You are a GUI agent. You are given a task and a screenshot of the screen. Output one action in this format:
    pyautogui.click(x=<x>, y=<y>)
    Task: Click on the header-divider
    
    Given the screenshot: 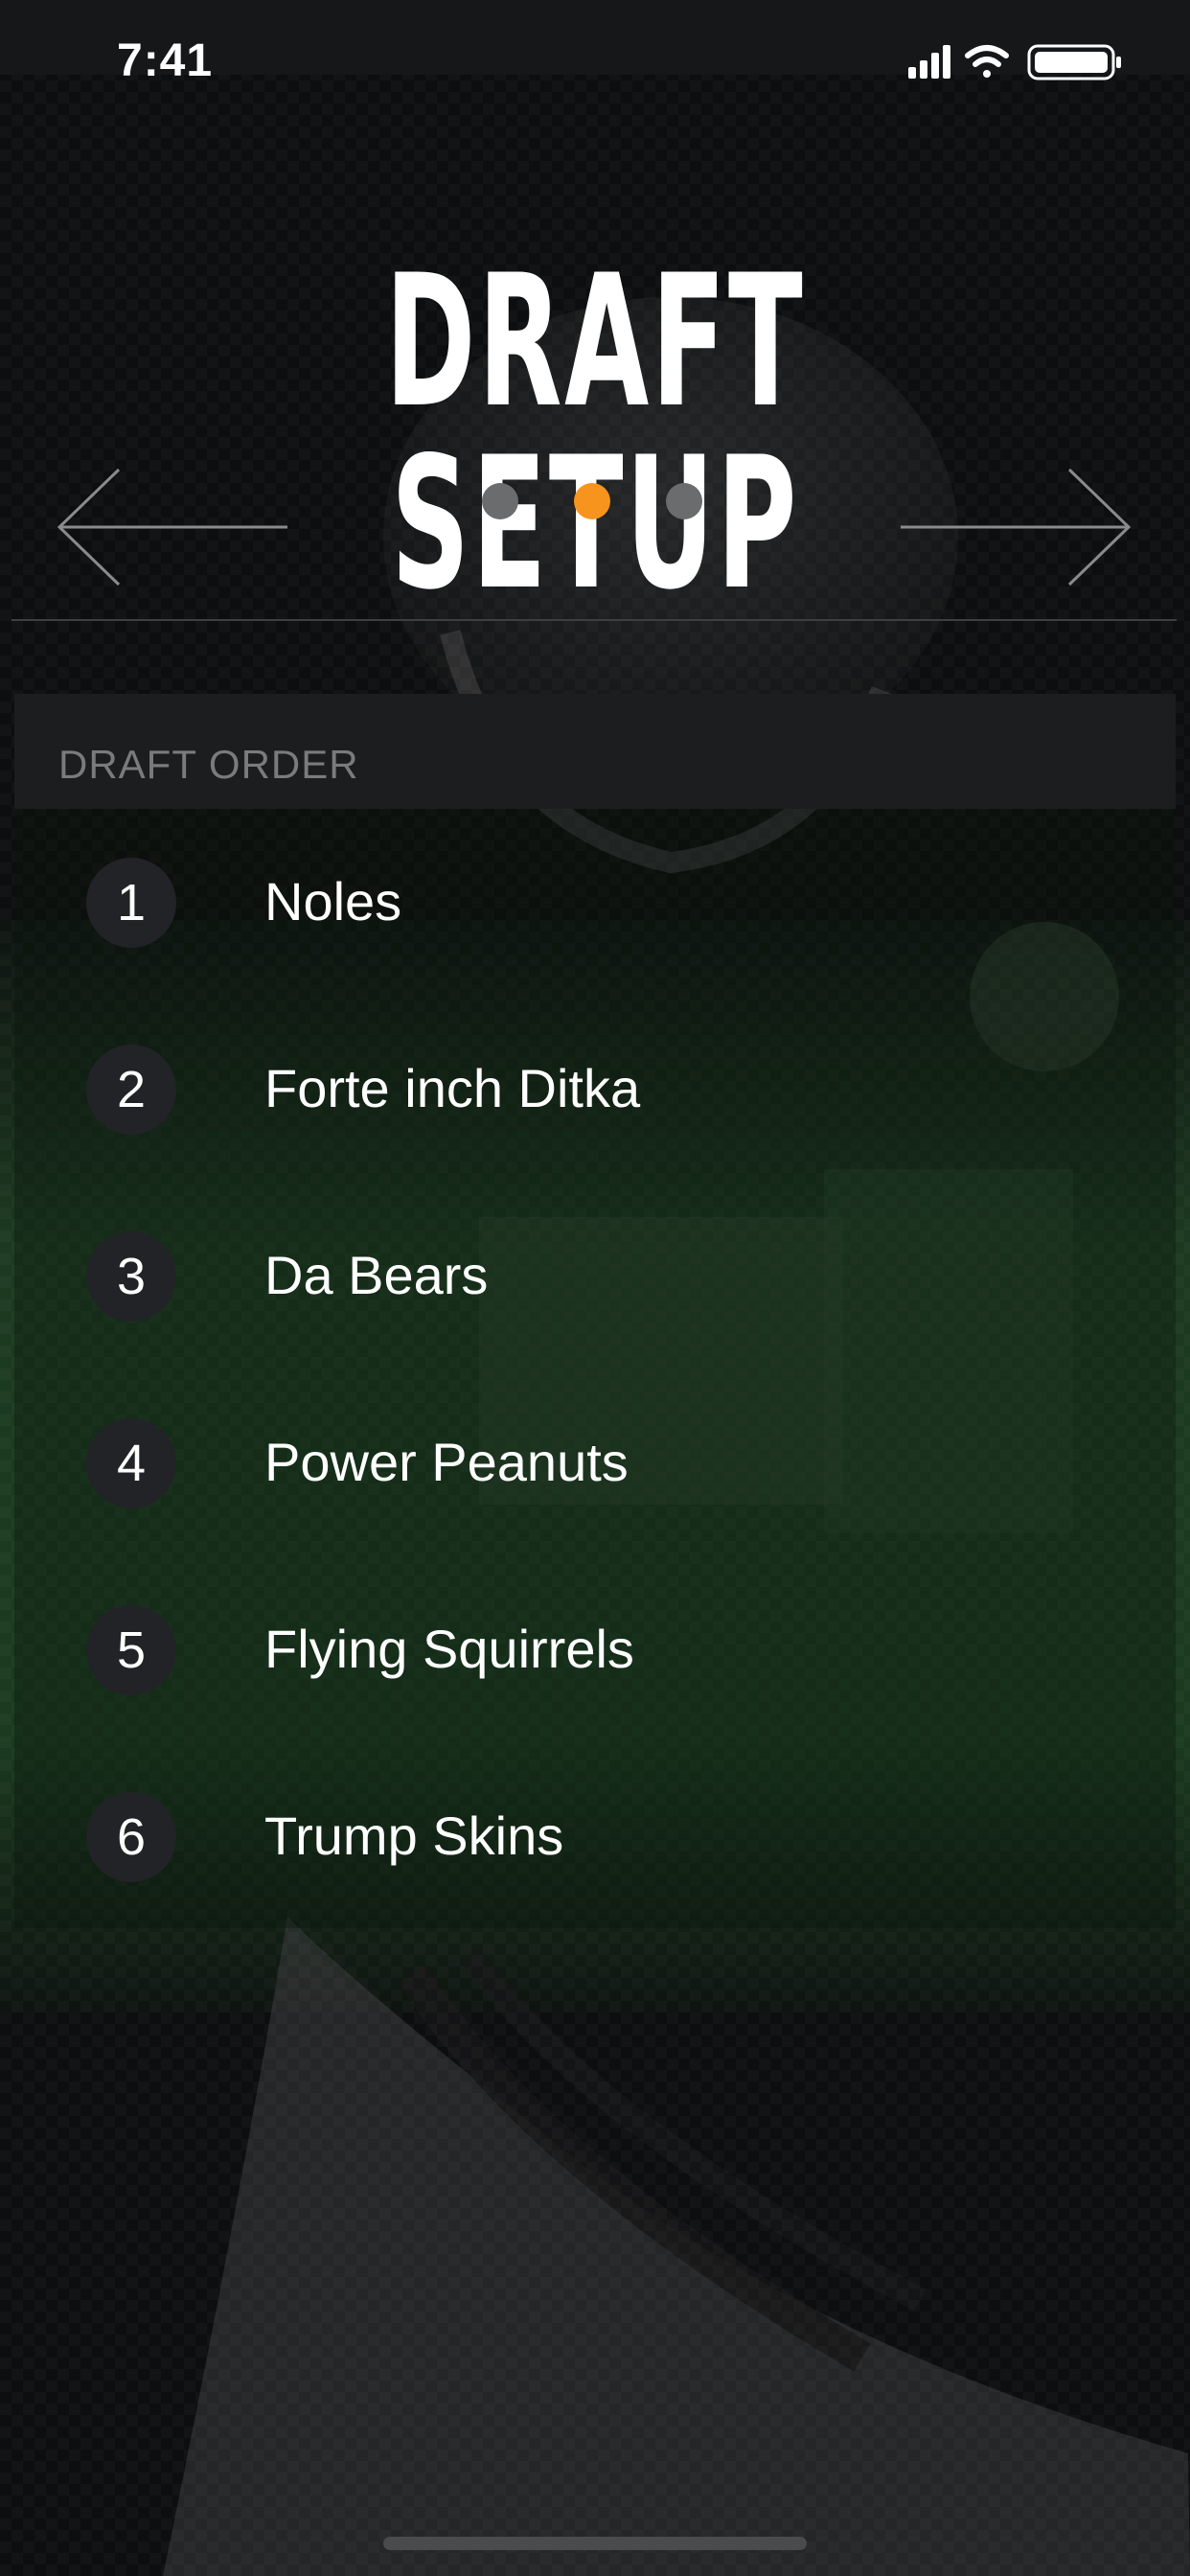 What is the action you would take?
    pyautogui.click(x=594, y=620)
    